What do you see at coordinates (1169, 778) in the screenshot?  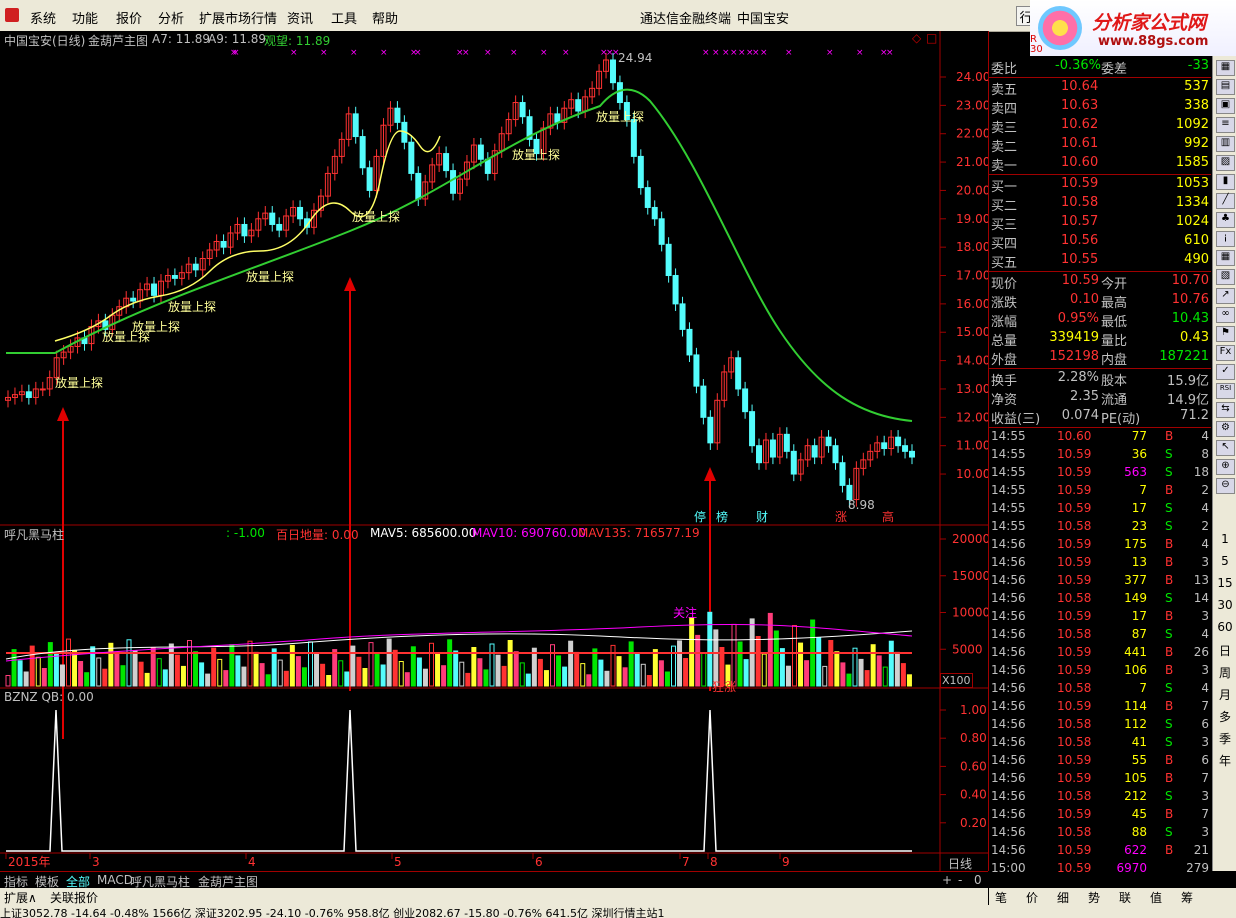 I see `tick-side: B` at bounding box center [1169, 778].